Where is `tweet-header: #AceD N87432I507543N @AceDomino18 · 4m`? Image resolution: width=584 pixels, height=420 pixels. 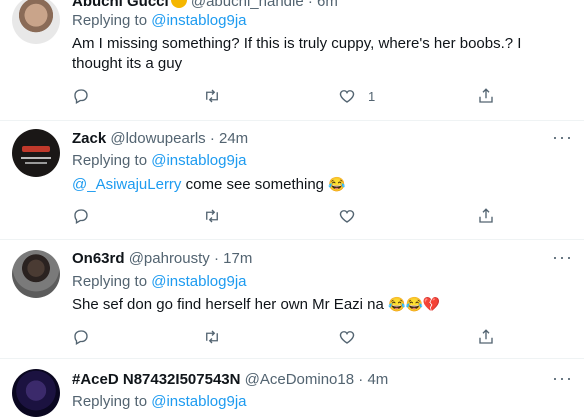 tweet-header: #AceD N87432I507543N @AceDomino18 · 4m is located at coordinates (230, 380).